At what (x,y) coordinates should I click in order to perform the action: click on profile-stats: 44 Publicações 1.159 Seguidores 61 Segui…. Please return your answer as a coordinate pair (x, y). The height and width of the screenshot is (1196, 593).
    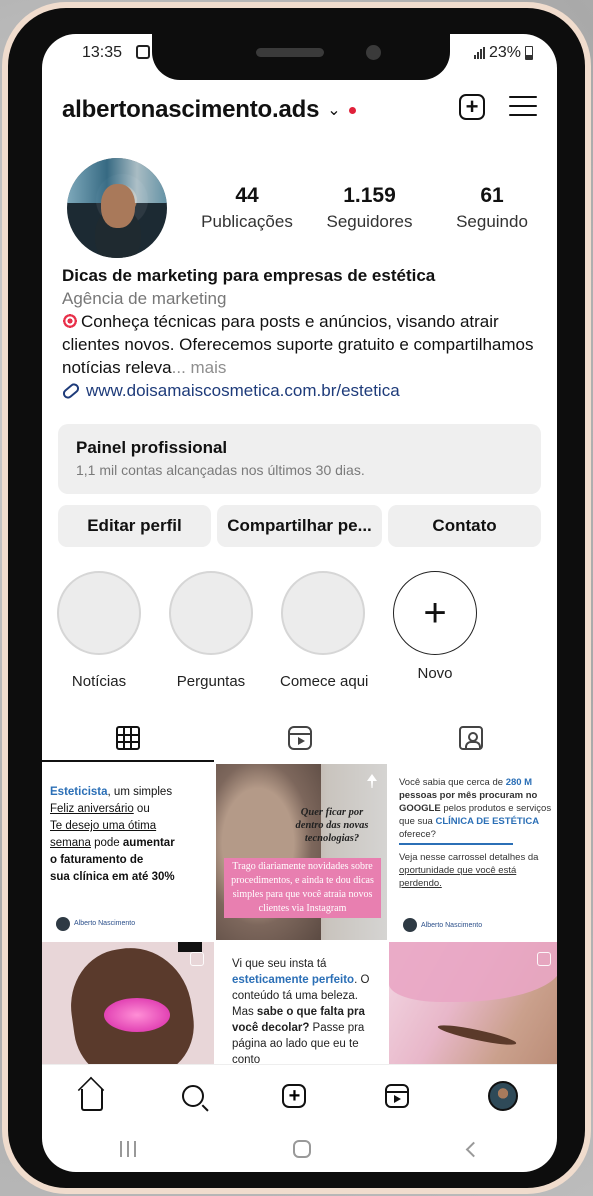
    Looking at the image, I should click on (369, 208).